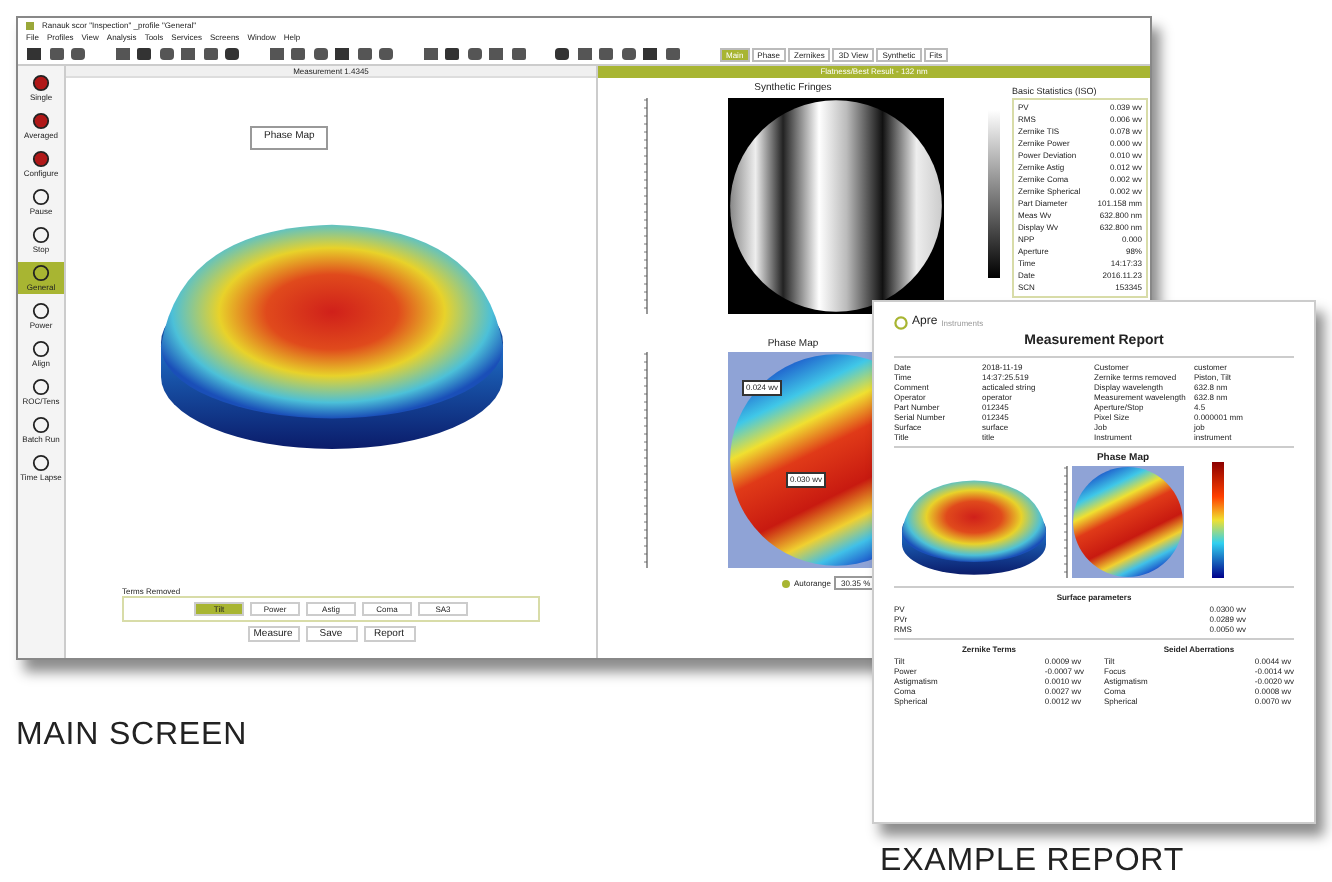  Describe the element at coordinates (1065, 522) in the screenshot. I see `axis-ruler` at that location.